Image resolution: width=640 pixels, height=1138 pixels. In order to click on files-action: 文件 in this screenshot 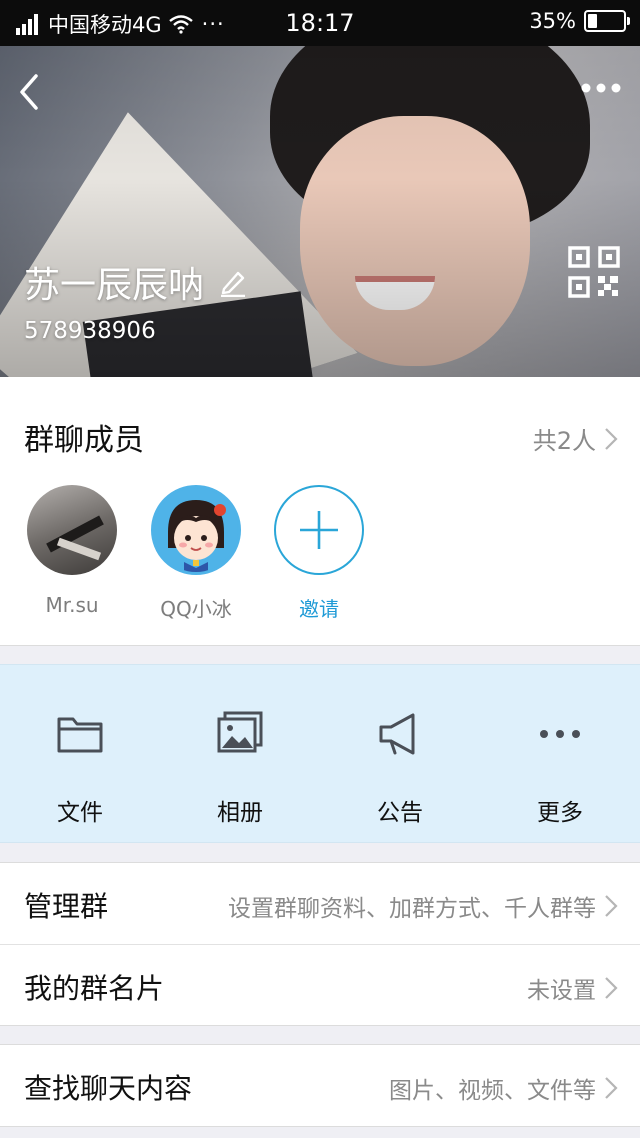, I will do `click(80, 768)`.